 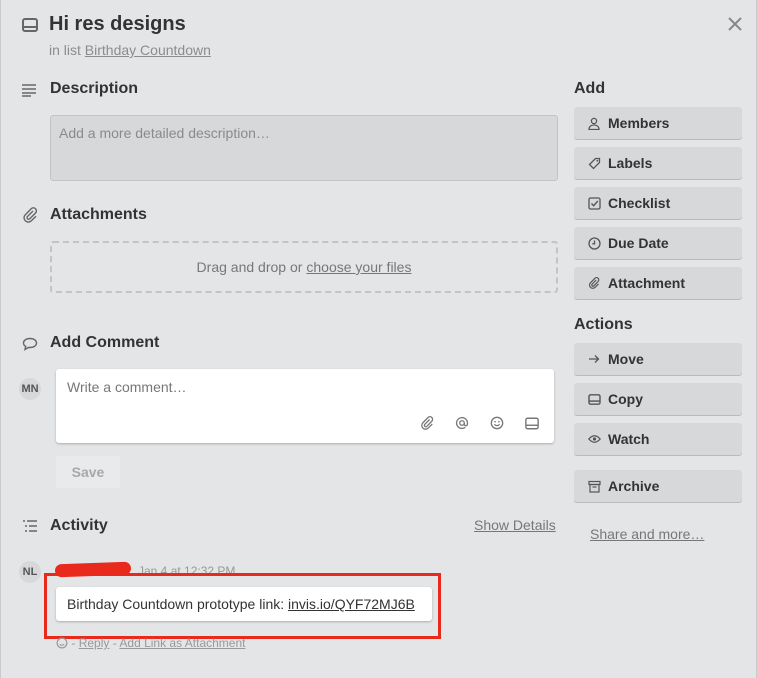 I want to click on activity-heading: Activity, so click(x=79, y=525).